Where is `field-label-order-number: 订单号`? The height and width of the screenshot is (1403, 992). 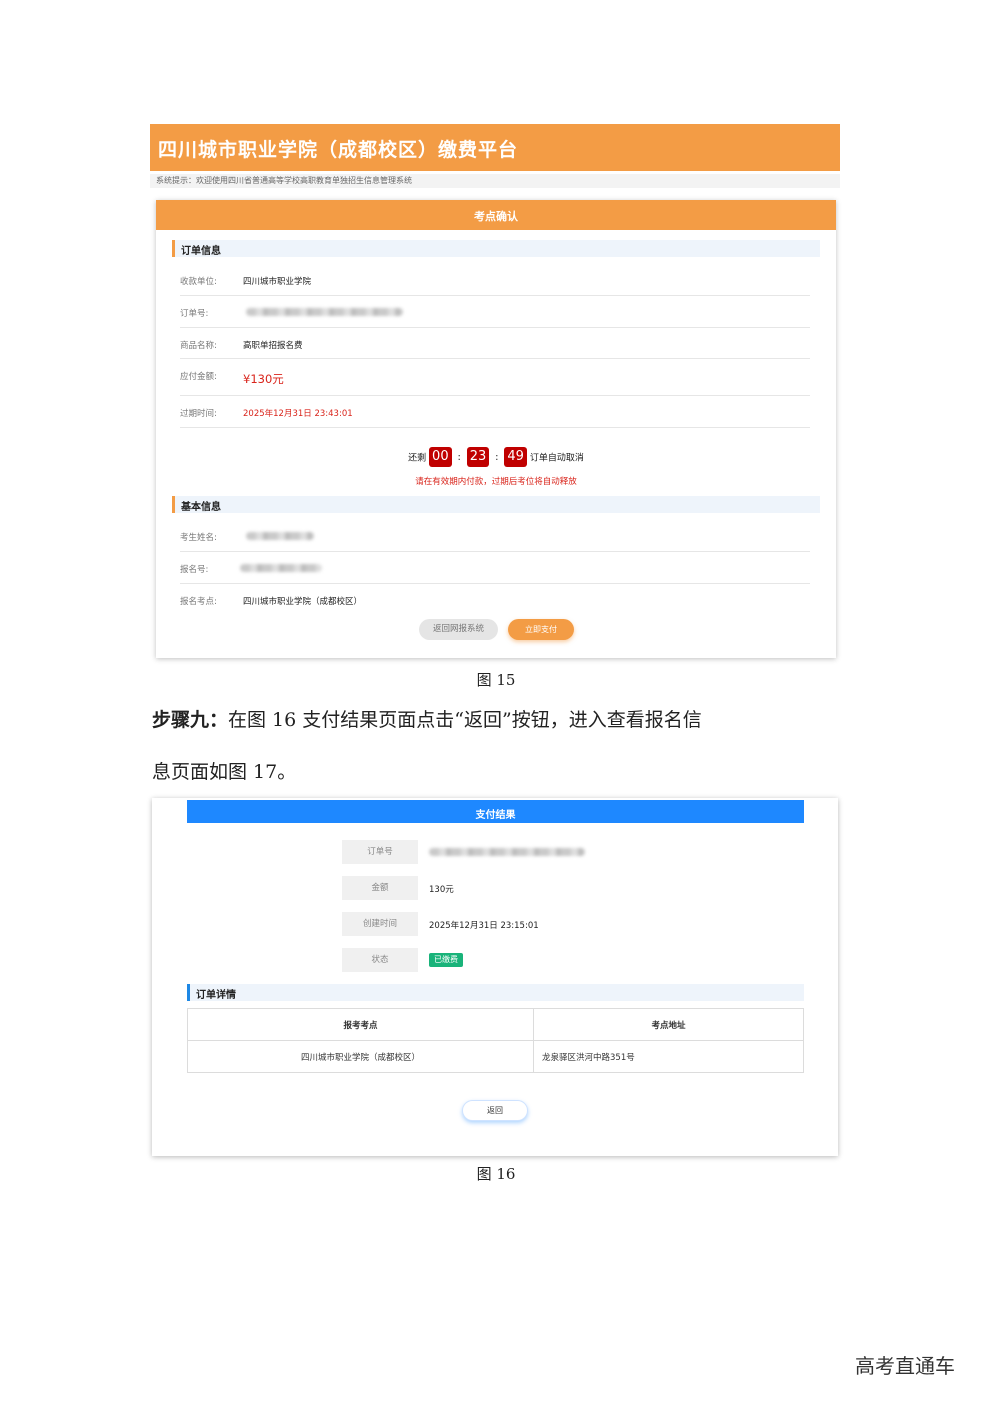 field-label-order-number: 订单号 is located at coordinates (380, 852).